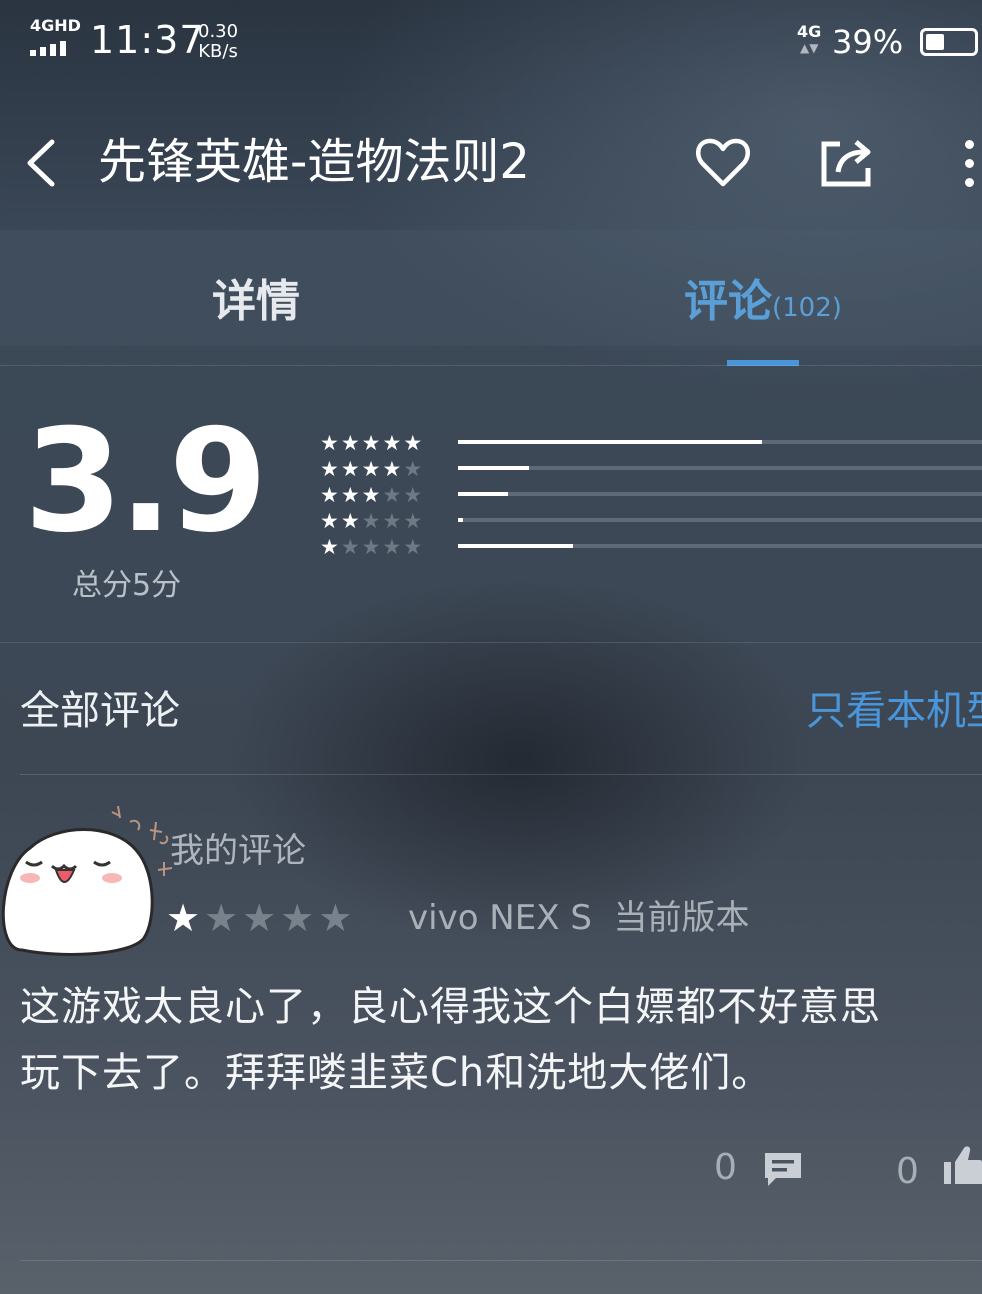  I want to click on status-time: 11:37, so click(147, 40).